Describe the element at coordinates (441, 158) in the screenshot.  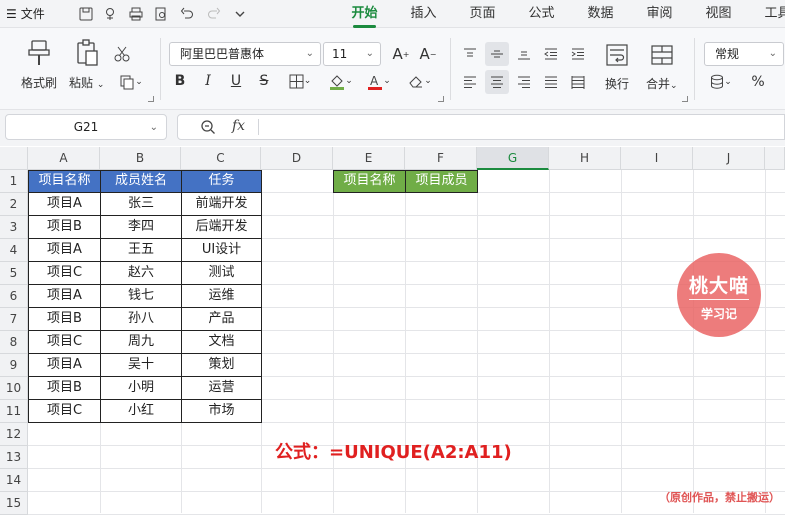
I see `column-header-f: F` at that location.